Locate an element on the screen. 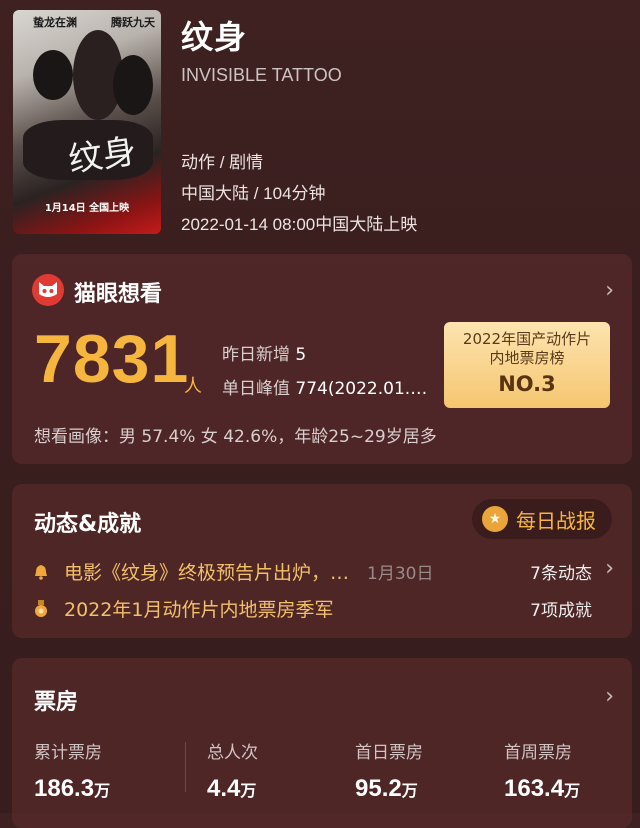 The height and width of the screenshot is (828, 640). yesterday-label: 昨日新增 is located at coordinates (256, 355).